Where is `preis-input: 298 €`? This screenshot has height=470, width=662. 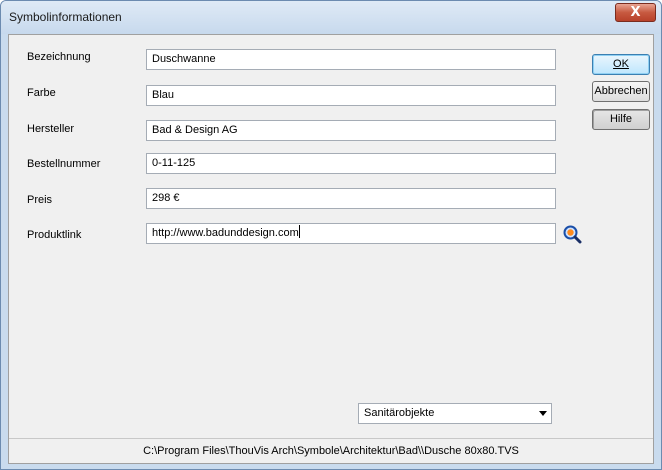
preis-input: 298 € is located at coordinates (351, 198).